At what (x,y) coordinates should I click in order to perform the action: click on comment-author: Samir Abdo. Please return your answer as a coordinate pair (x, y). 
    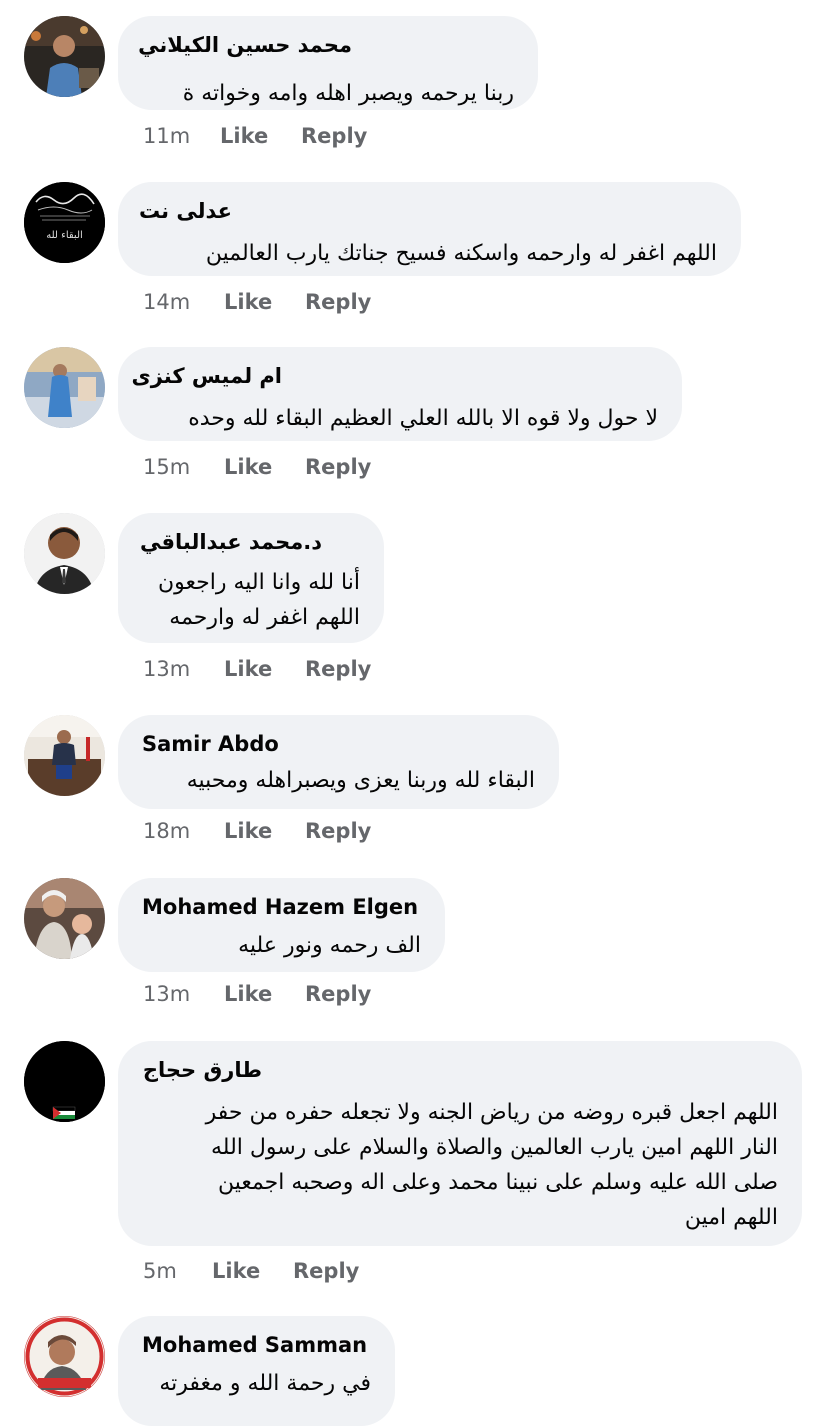
    Looking at the image, I should click on (338, 744).